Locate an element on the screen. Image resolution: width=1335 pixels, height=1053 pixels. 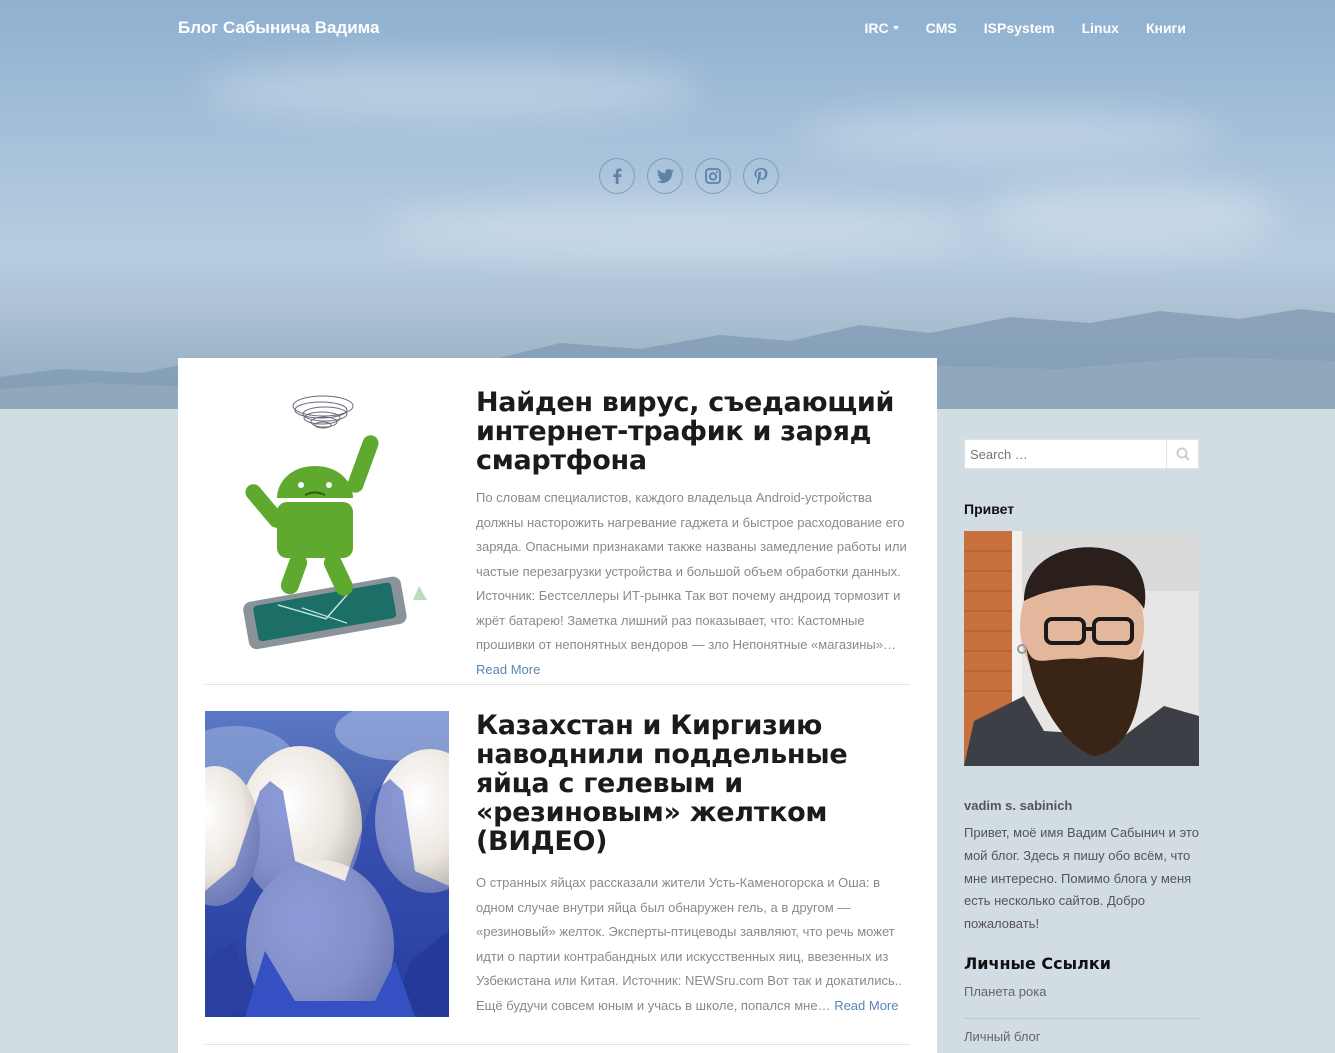
instagram-link is located at coordinates (713, 176).